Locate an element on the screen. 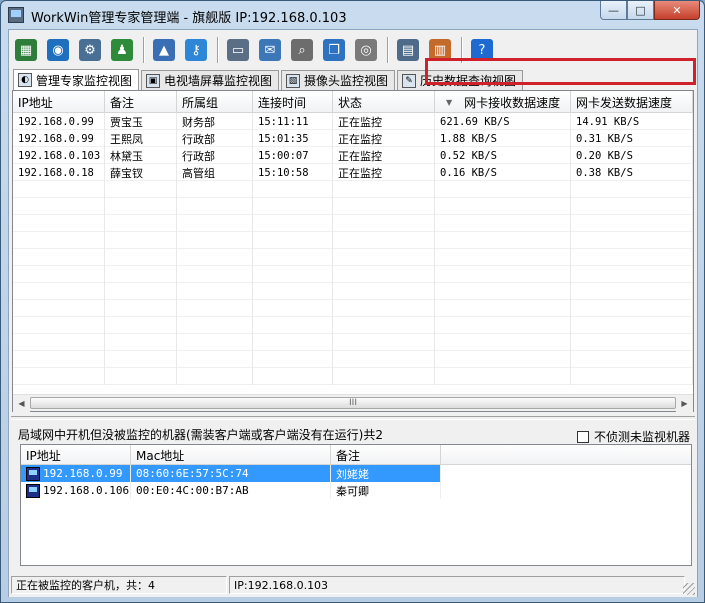 Image resolution: width=705 pixels, height=603 pixels. magnifier-button: ⌕ is located at coordinates (302, 50).